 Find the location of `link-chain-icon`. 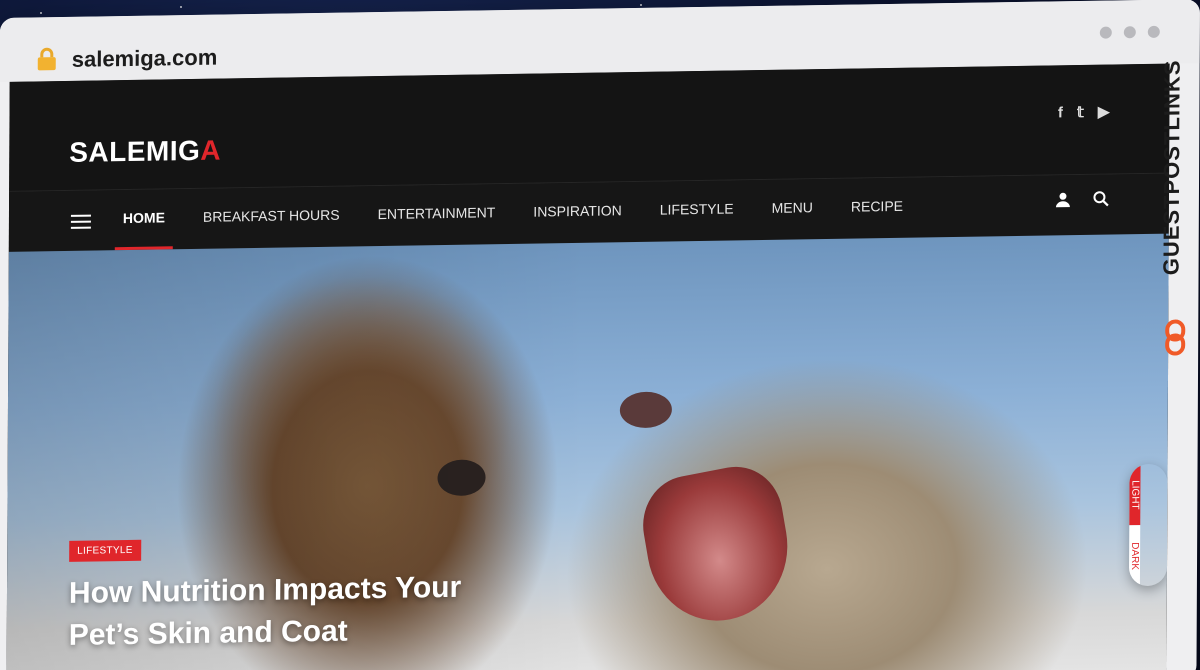

link-chain-icon is located at coordinates (1175, 337).